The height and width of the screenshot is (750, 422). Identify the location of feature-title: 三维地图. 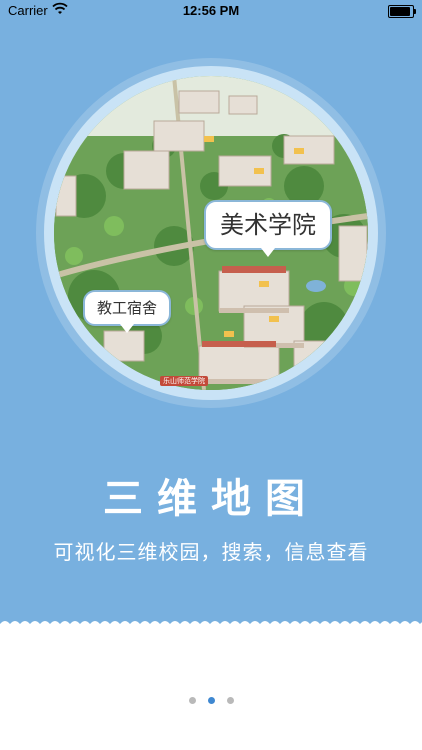
(211, 499).